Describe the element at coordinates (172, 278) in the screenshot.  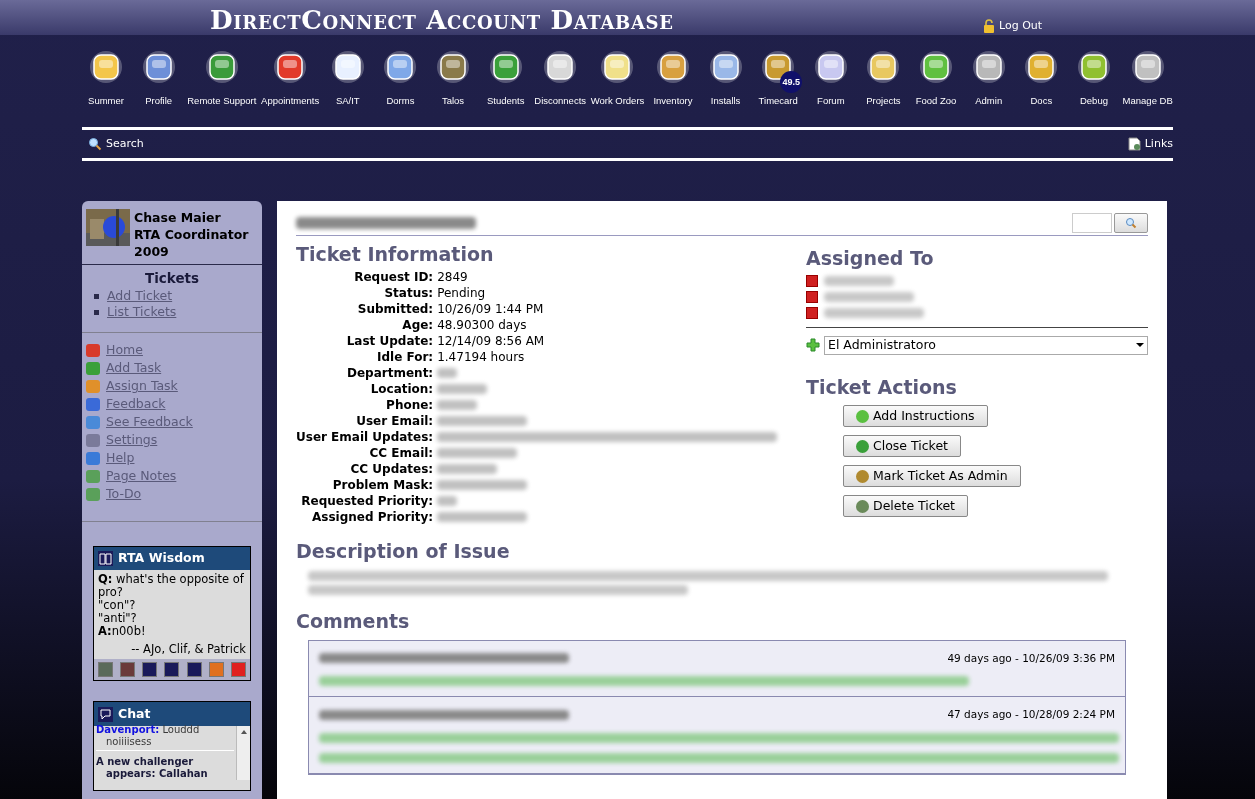
I see `section-title: Tickets` at that location.